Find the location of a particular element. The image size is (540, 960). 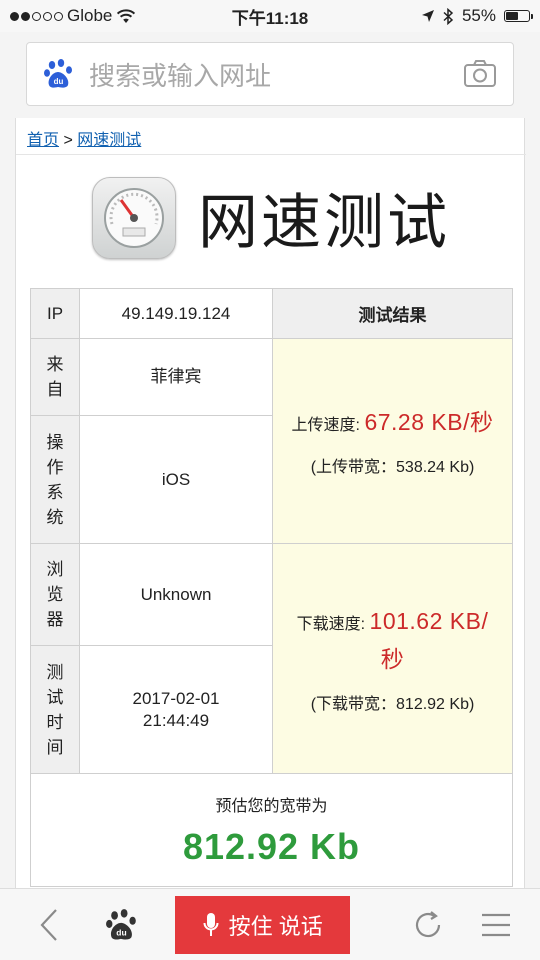

upload-speed: 上传速度: 67.28 KB/秒 is located at coordinates (392, 424).